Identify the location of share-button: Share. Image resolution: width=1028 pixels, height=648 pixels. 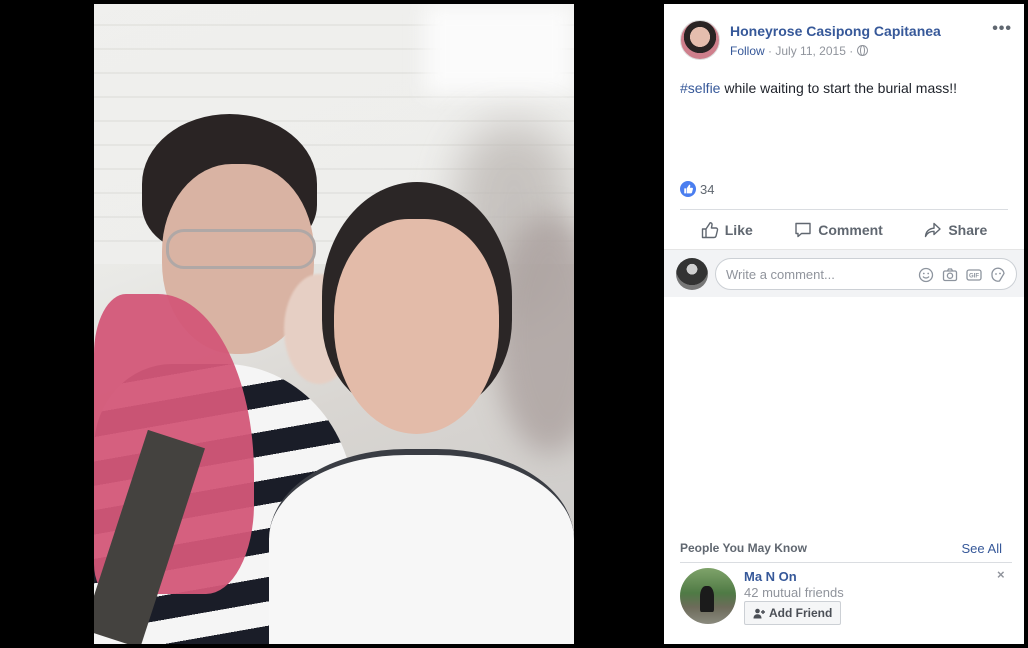
(955, 230).